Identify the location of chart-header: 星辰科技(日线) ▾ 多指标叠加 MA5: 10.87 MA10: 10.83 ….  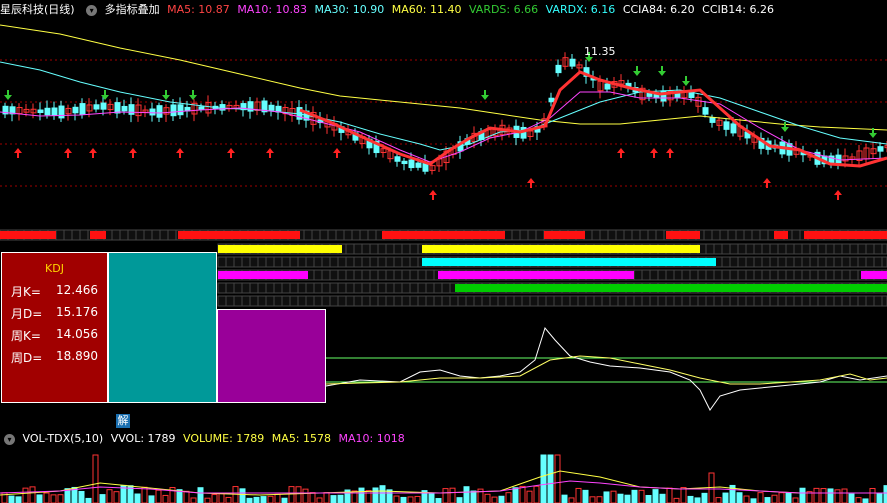
(443, 10).